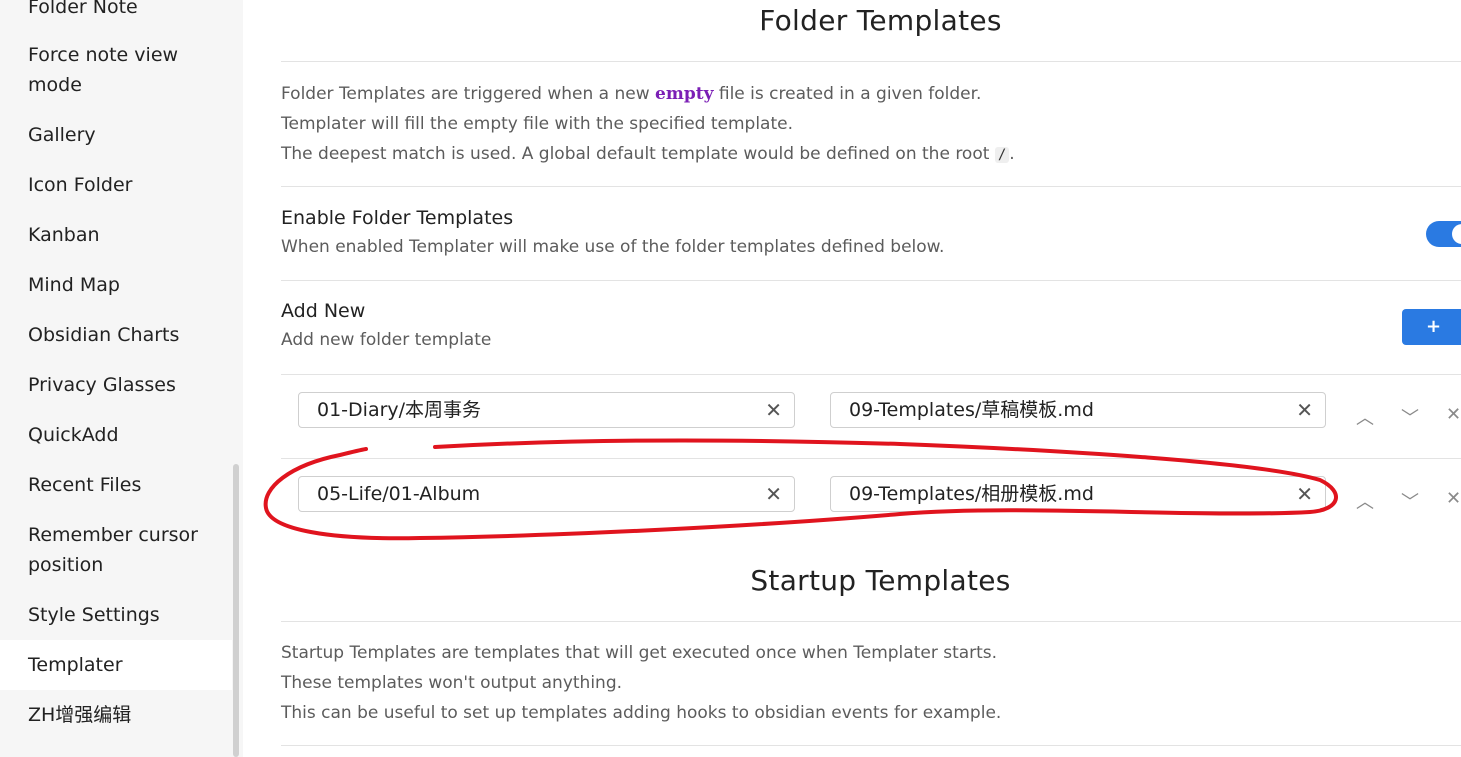 The image size is (1461, 757). Describe the element at coordinates (80, 715) in the screenshot. I see `sidebar-item-label: ZH增强编辑` at that location.